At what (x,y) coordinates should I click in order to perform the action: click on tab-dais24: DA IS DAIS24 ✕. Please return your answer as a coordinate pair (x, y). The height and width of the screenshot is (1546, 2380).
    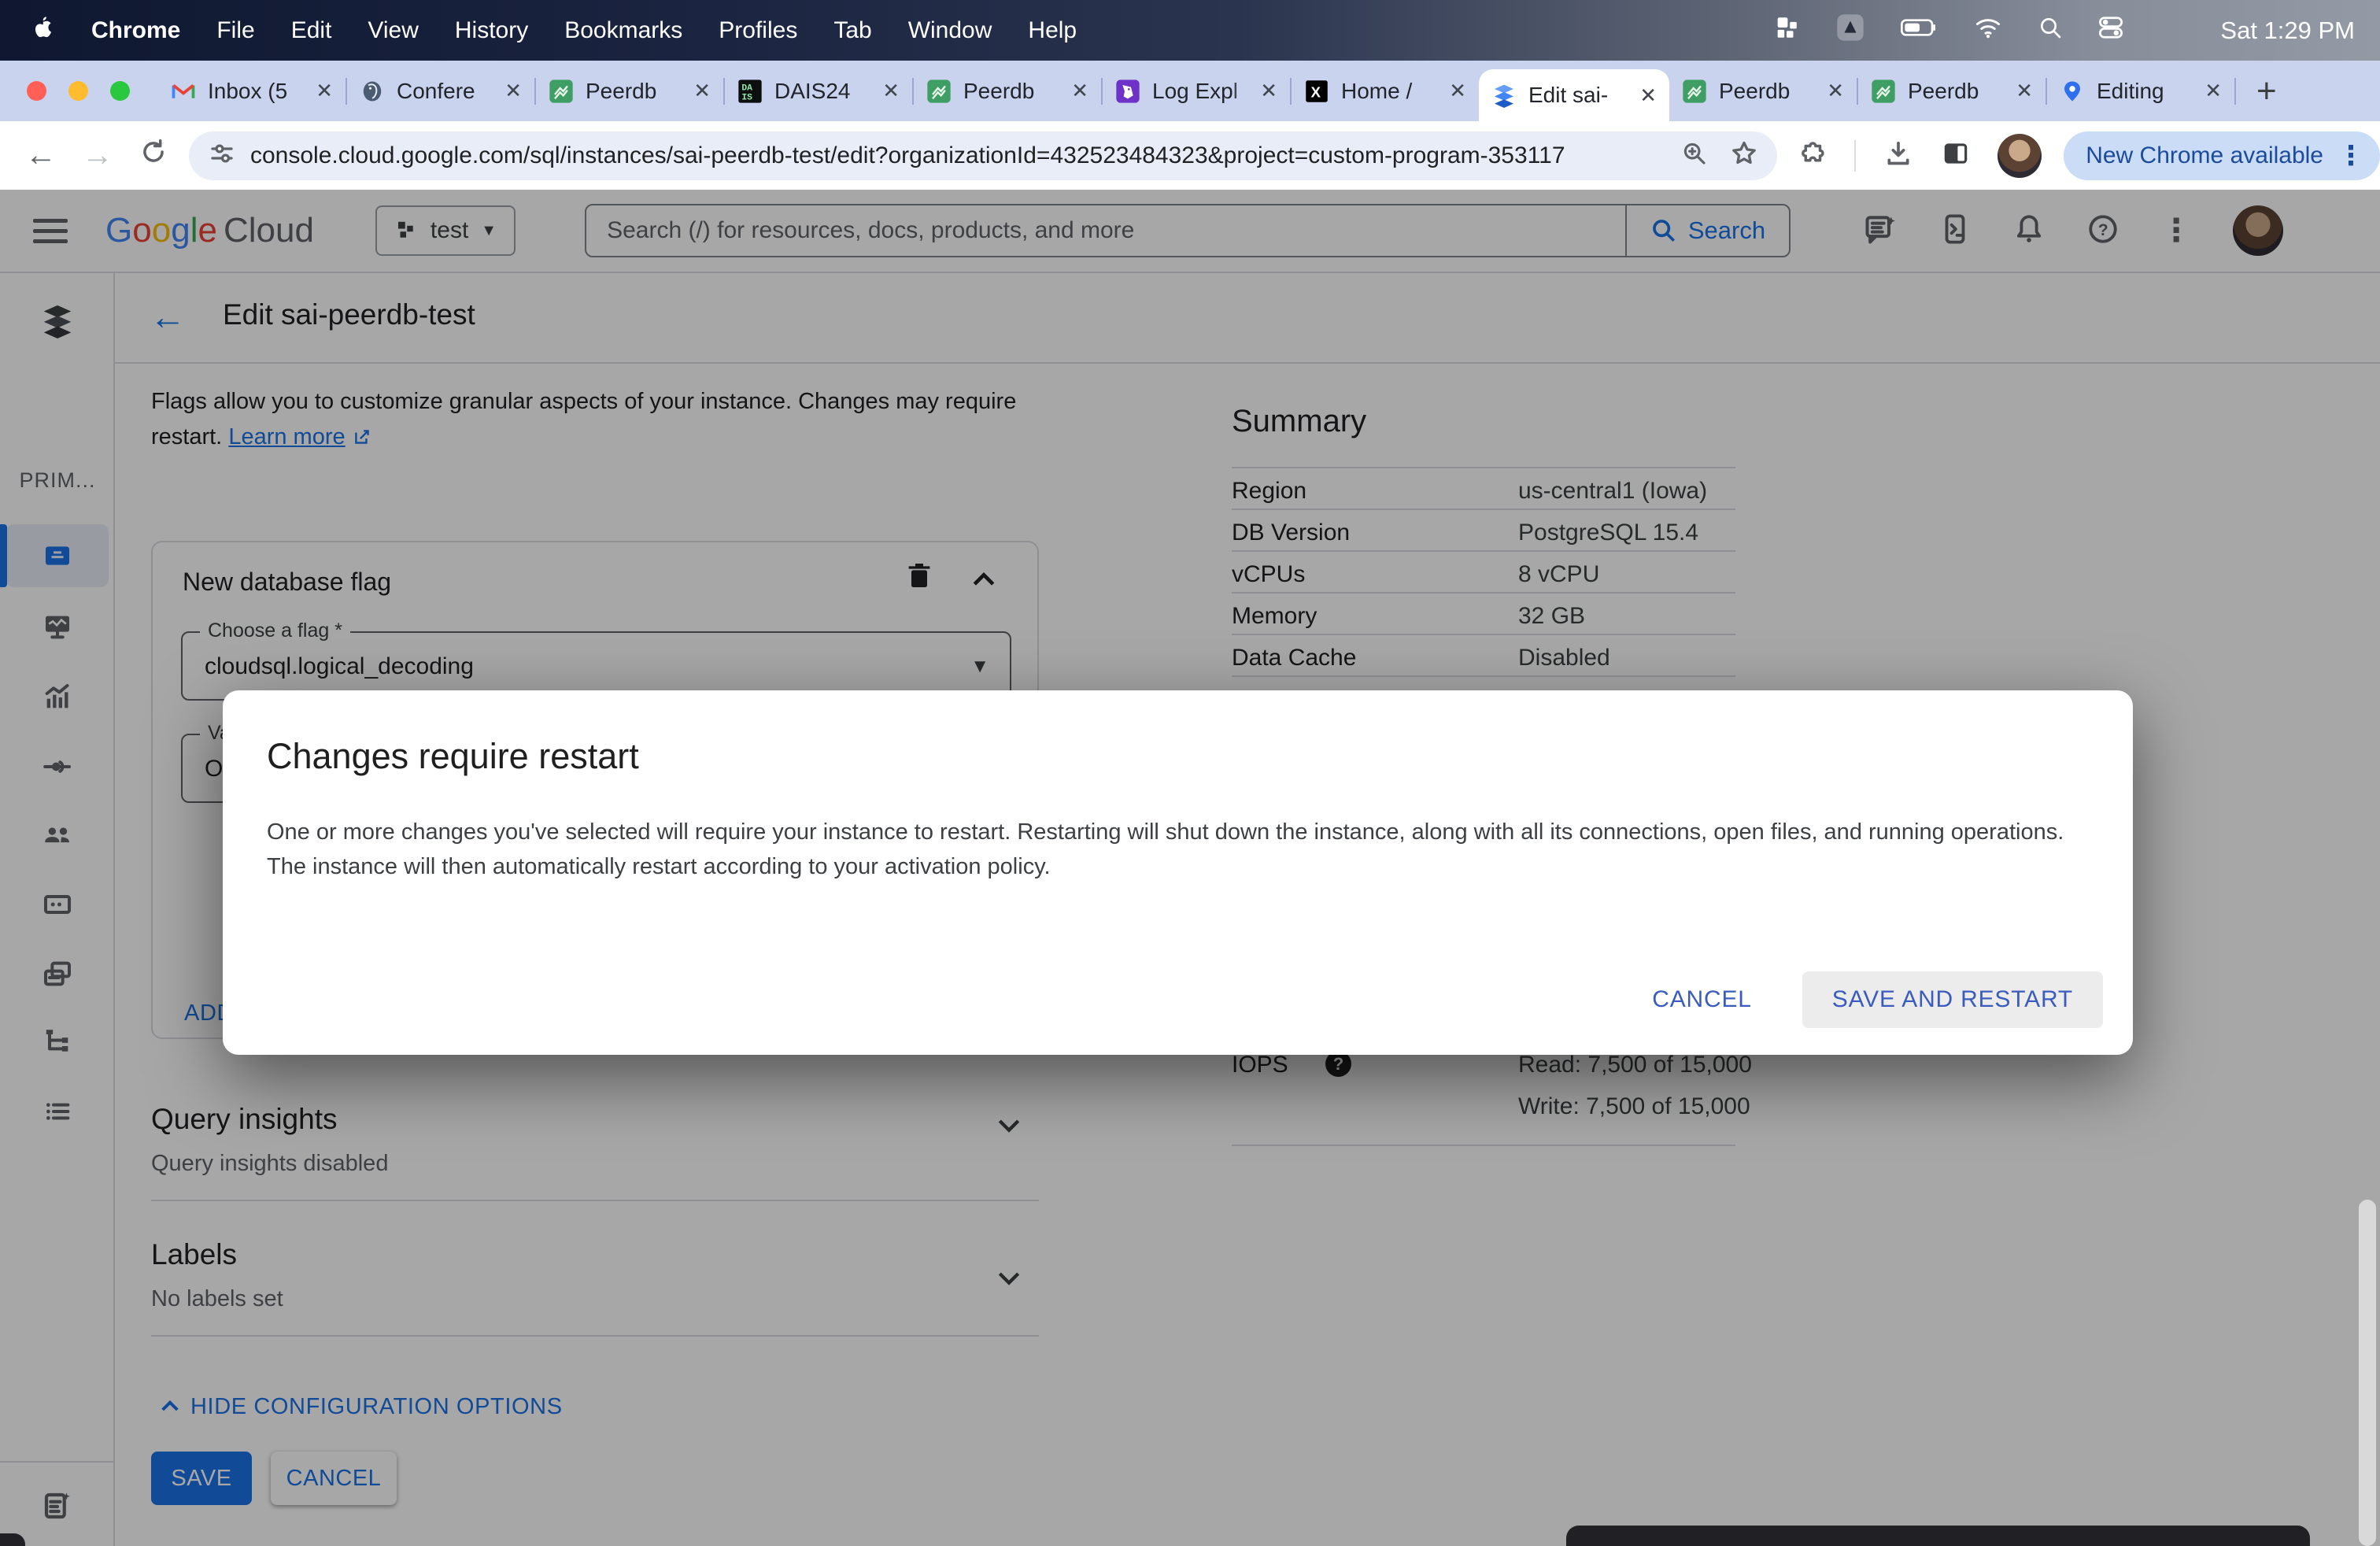
    Looking at the image, I should click on (819, 91).